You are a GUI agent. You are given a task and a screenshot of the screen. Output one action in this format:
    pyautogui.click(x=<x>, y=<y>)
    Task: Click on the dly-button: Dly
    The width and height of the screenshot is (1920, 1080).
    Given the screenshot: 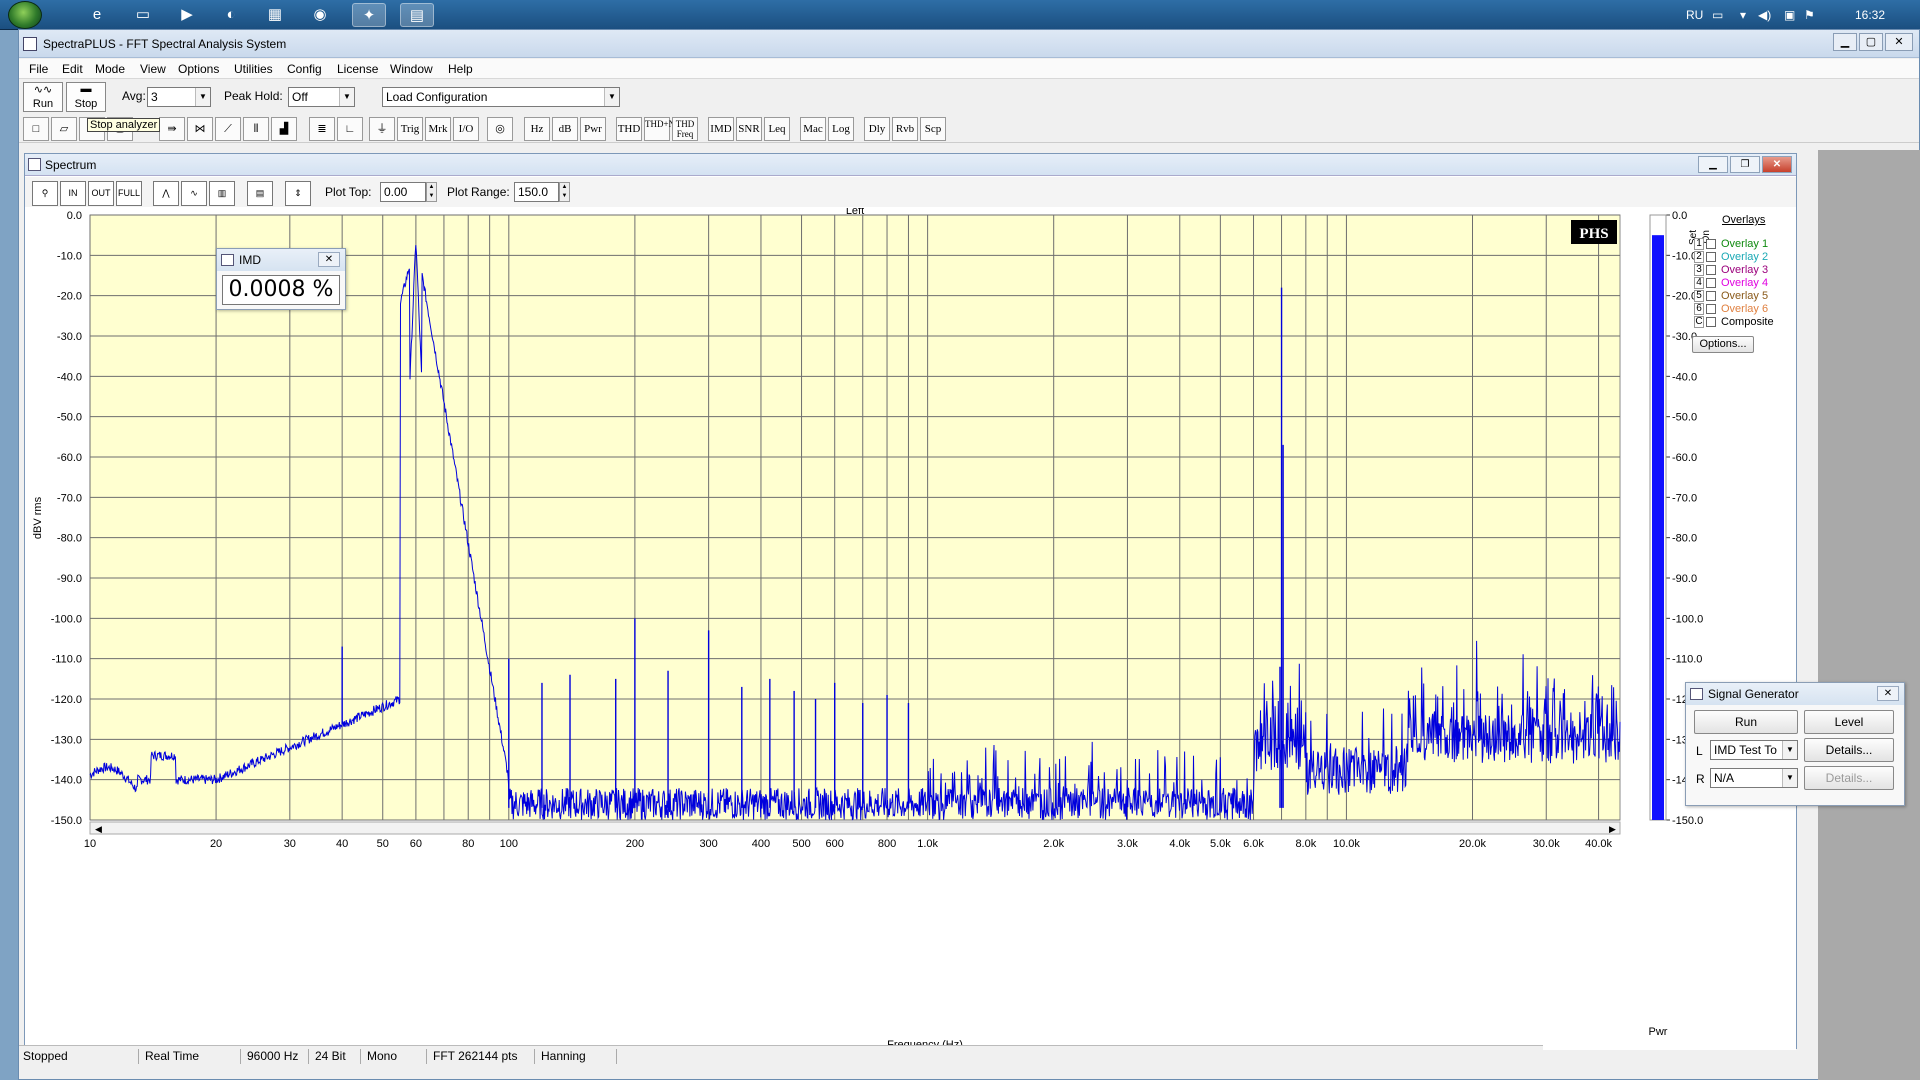 What is the action you would take?
    pyautogui.click(x=877, y=129)
    